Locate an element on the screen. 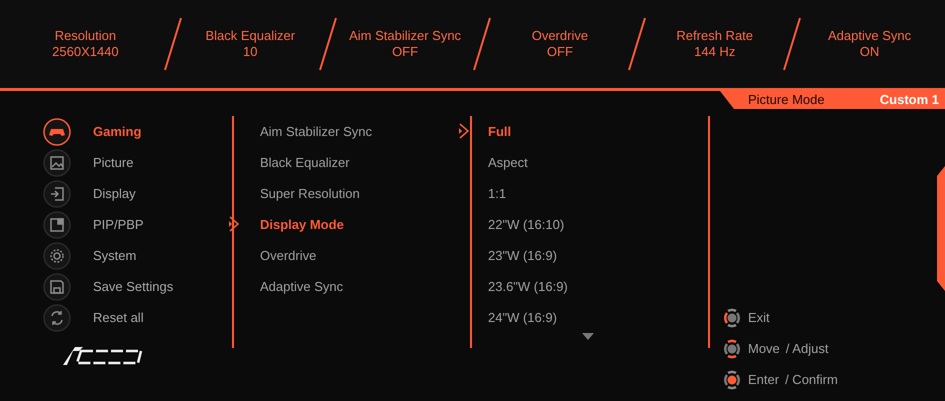 The width and height of the screenshot is (945, 401). menu-item: Picture is located at coordinates (137, 162).